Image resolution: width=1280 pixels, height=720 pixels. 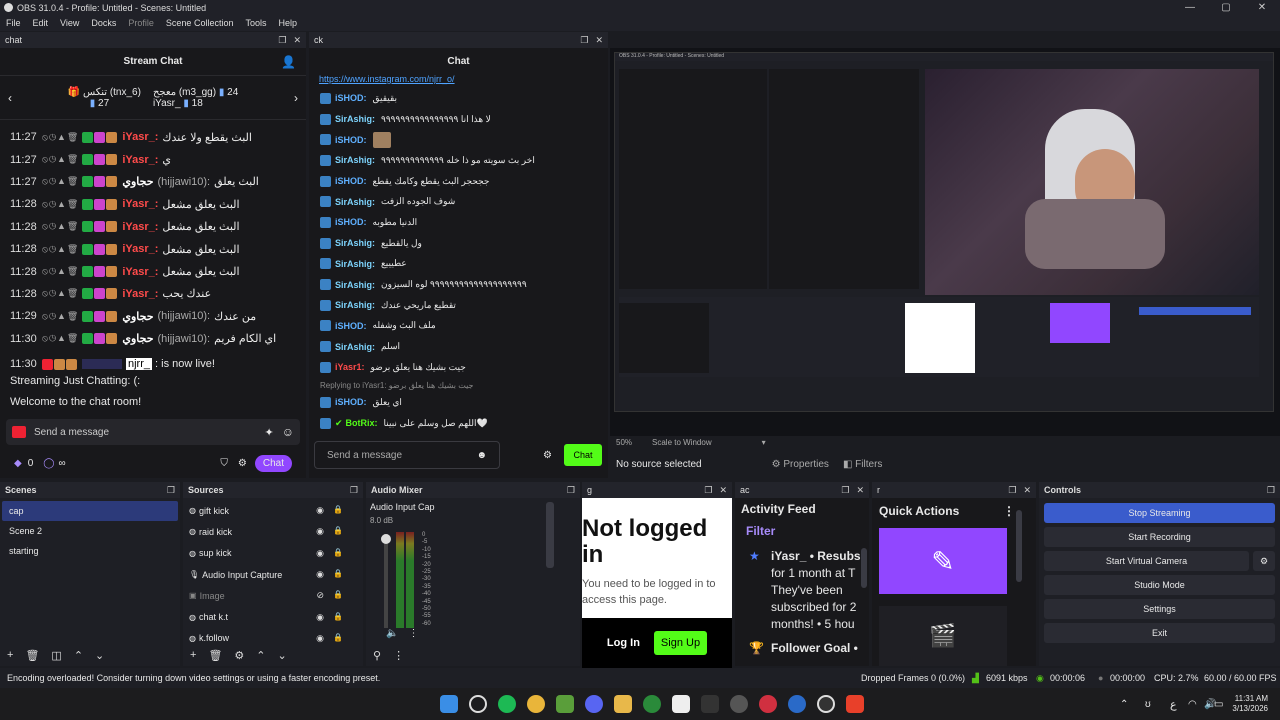 I want to click on exit-button: Exit, so click(x=1159, y=633).